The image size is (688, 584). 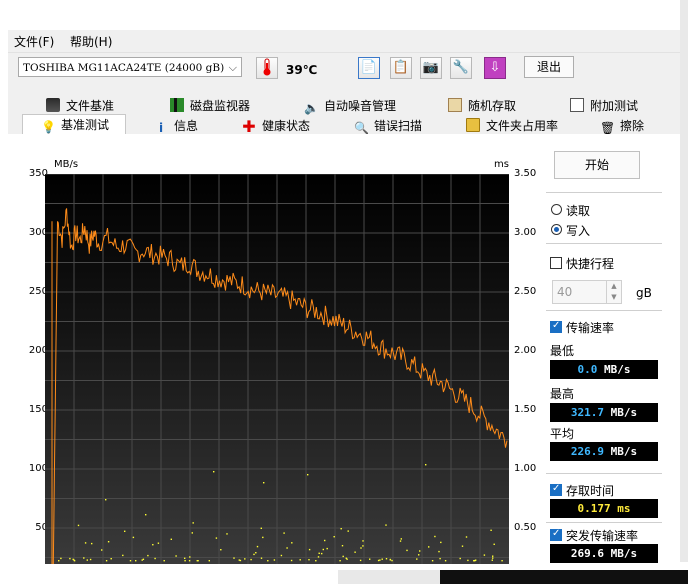 I want to click on short-stroke-checkbox, so click(x=556, y=263).